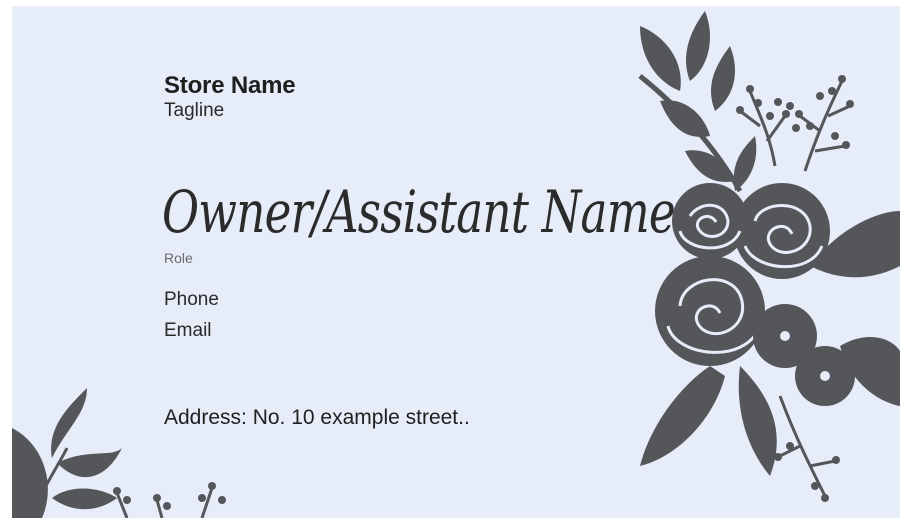 This screenshot has width=906, height=530. Describe the element at coordinates (230, 85) in the screenshot. I see `store-name: Store Name` at that location.